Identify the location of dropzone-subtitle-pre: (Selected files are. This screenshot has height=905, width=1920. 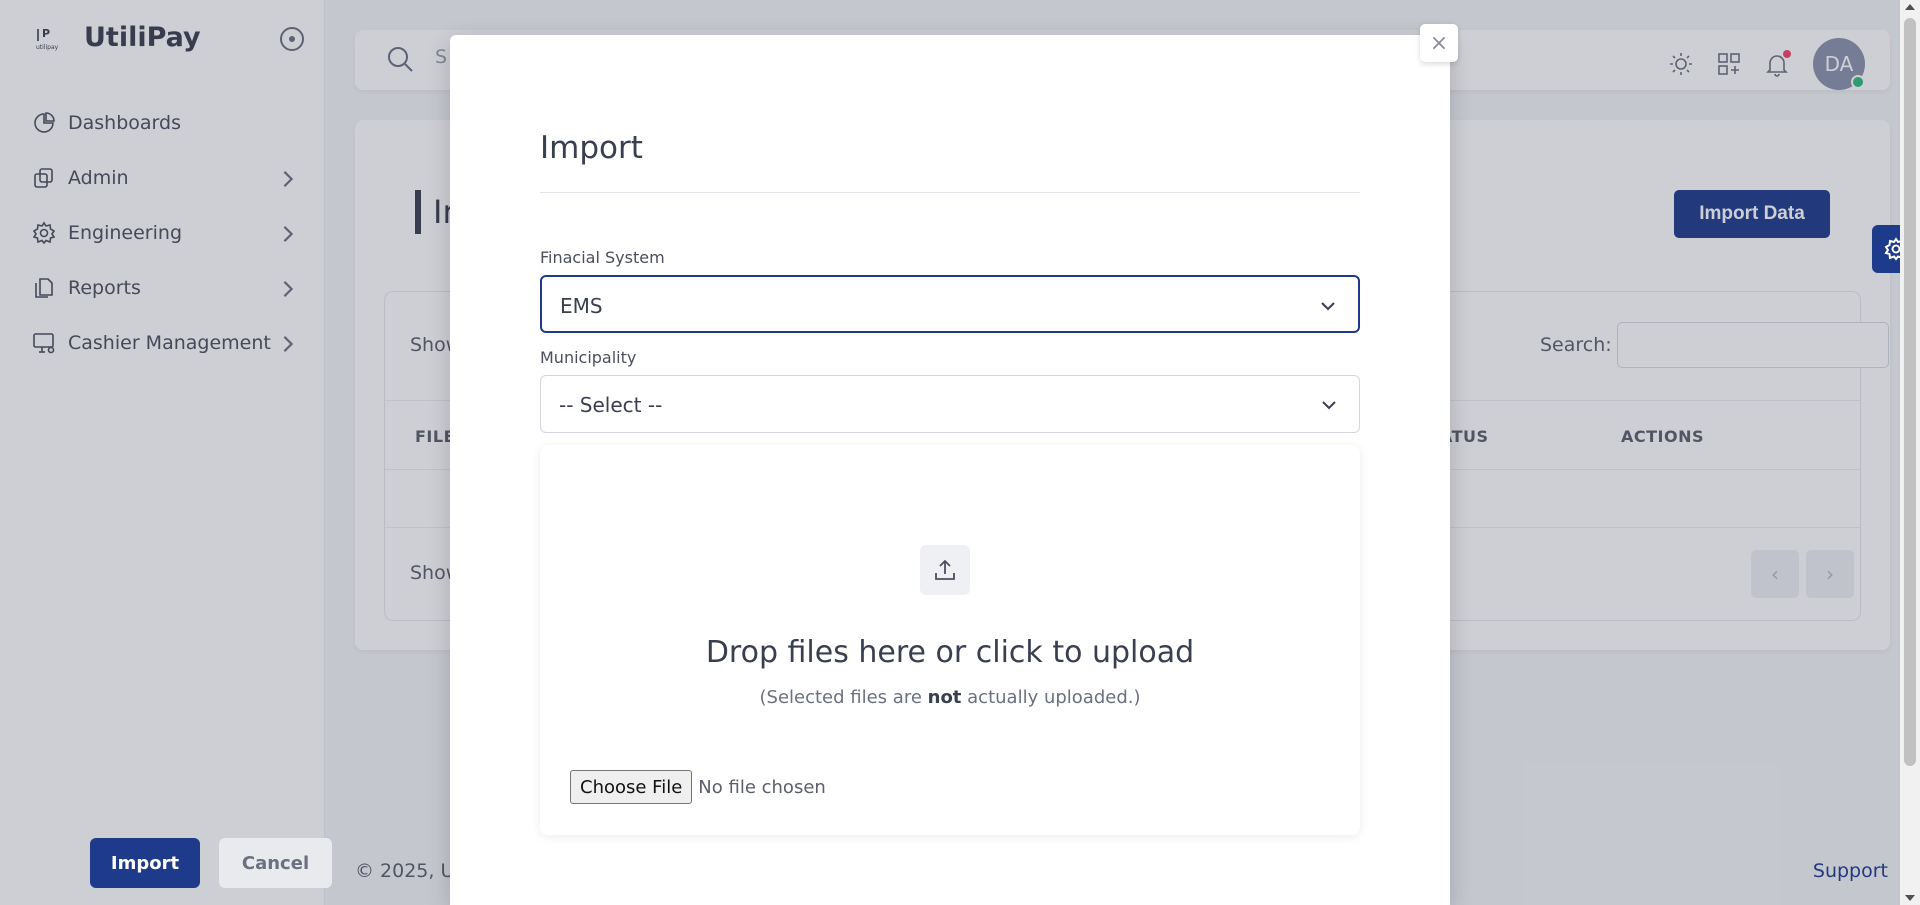
(843, 697).